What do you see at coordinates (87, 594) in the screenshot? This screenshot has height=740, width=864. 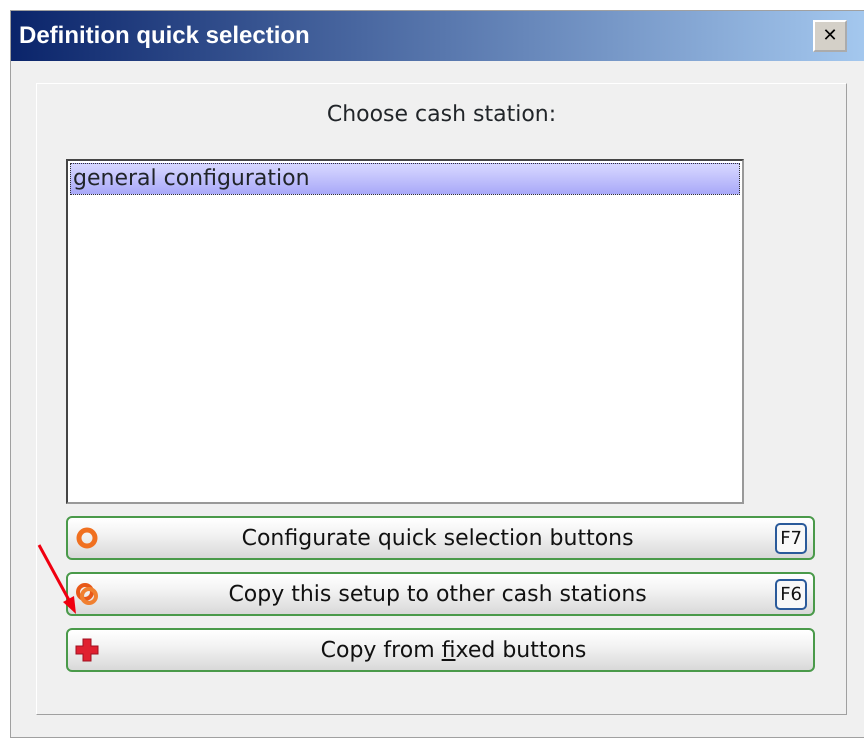 I see `rings-icon` at bounding box center [87, 594].